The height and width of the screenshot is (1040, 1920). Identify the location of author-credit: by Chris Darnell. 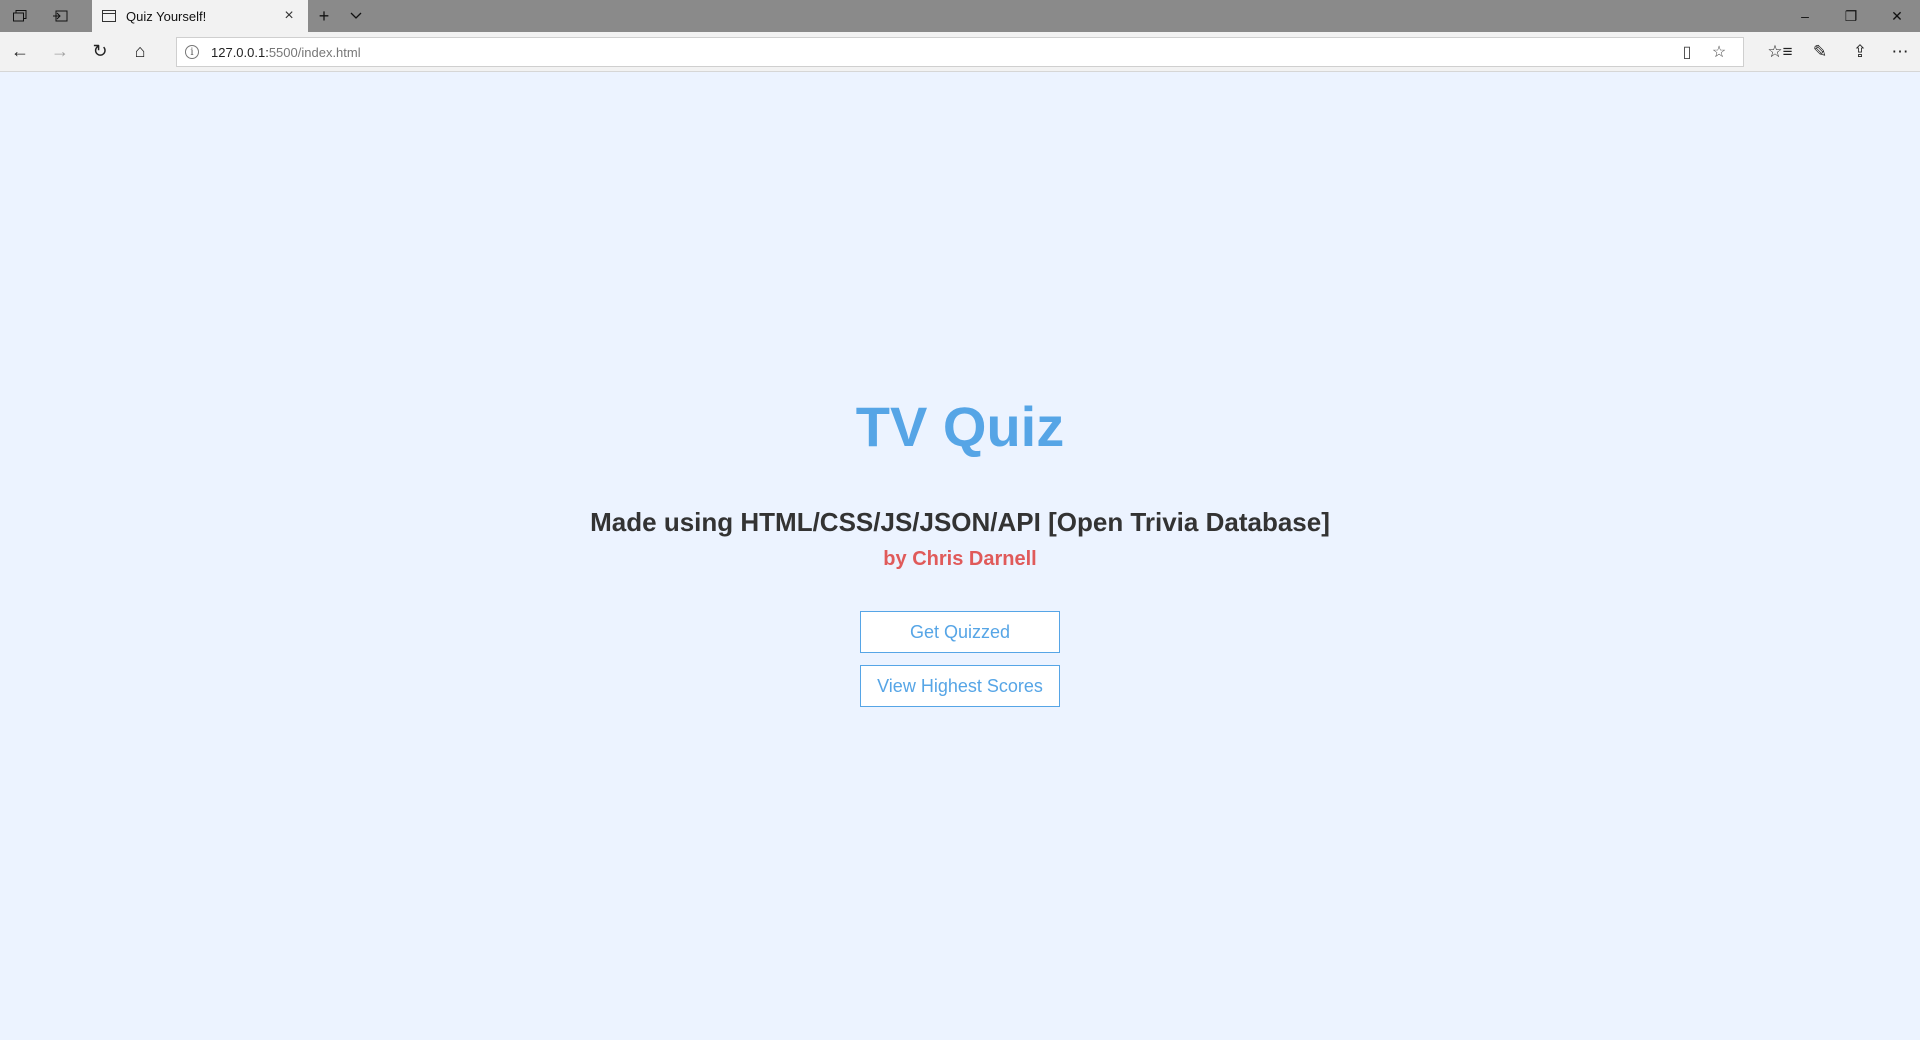
(960, 559).